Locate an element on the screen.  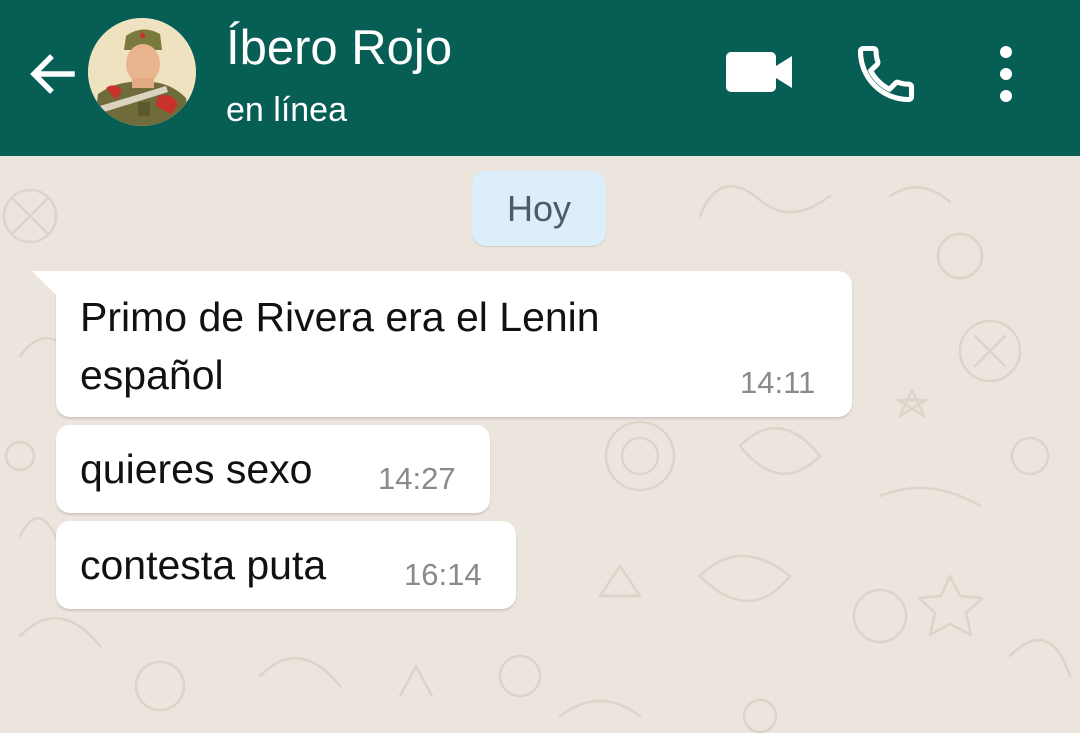
message-bubble: contesta puta 16:14 is located at coordinates (286, 565).